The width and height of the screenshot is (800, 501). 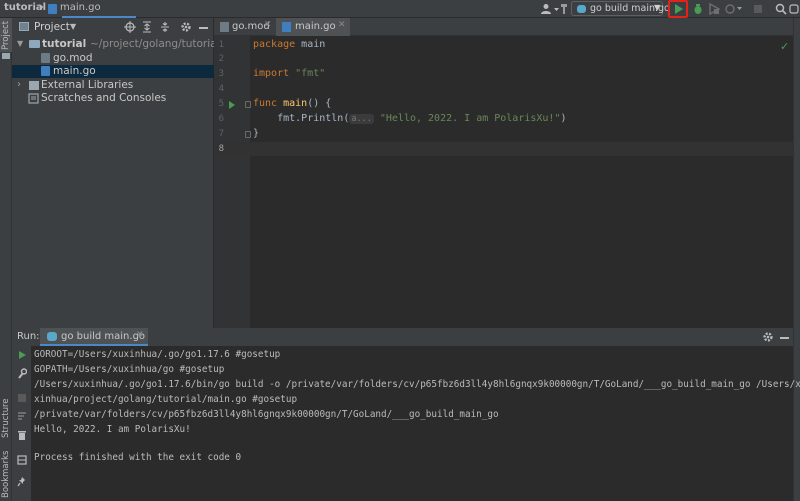 What do you see at coordinates (33, 98) in the screenshot?
I see `scratches-icon` at bounding box center [33, 98].